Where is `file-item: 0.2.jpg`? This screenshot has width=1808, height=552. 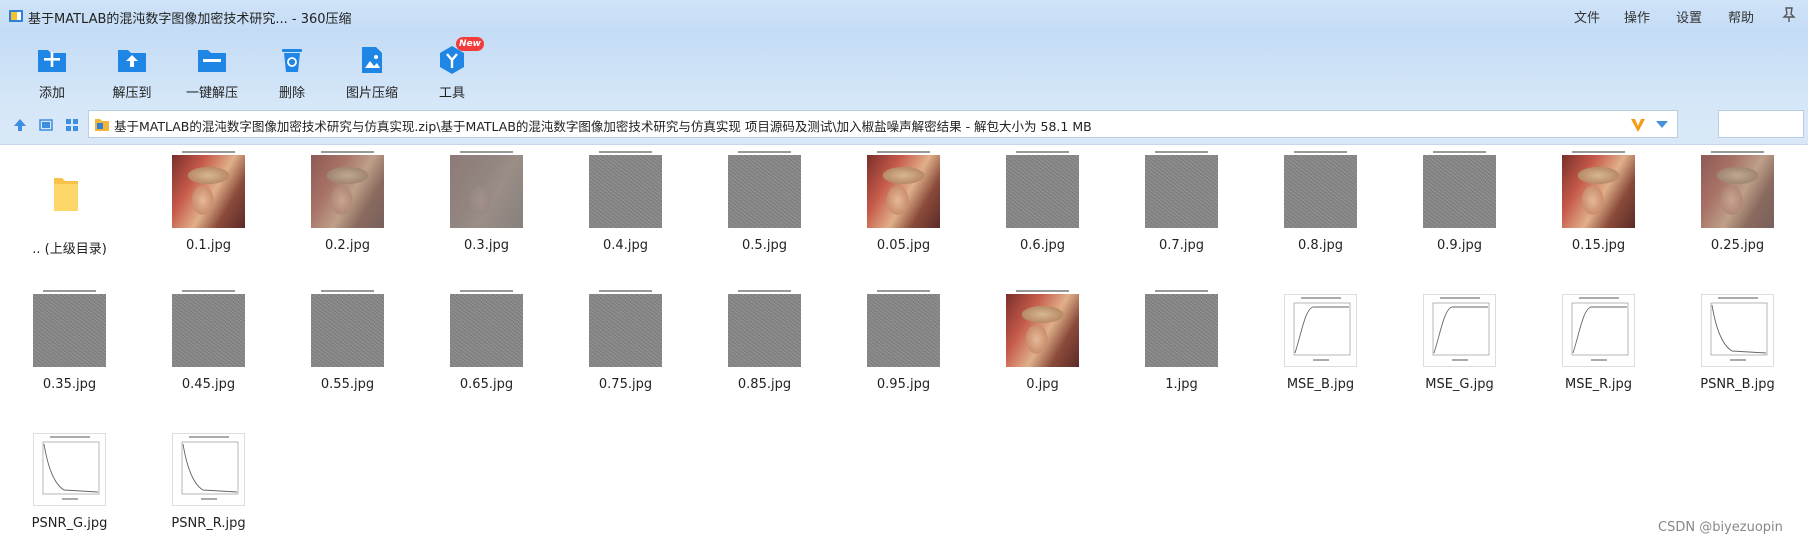
file-item: 0.2.jpg is located at coordinates (347, 209).